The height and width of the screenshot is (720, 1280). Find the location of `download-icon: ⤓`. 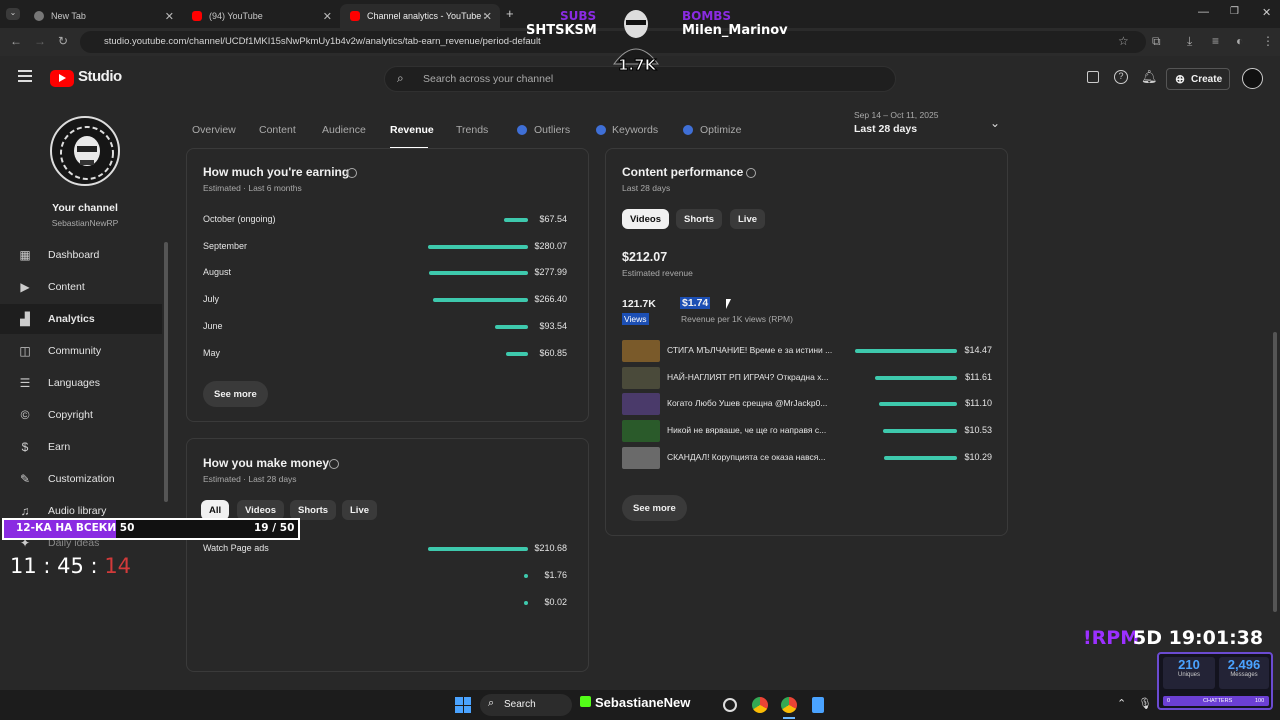

download-icon: ⤓ is located at coordinates (1189, 41).